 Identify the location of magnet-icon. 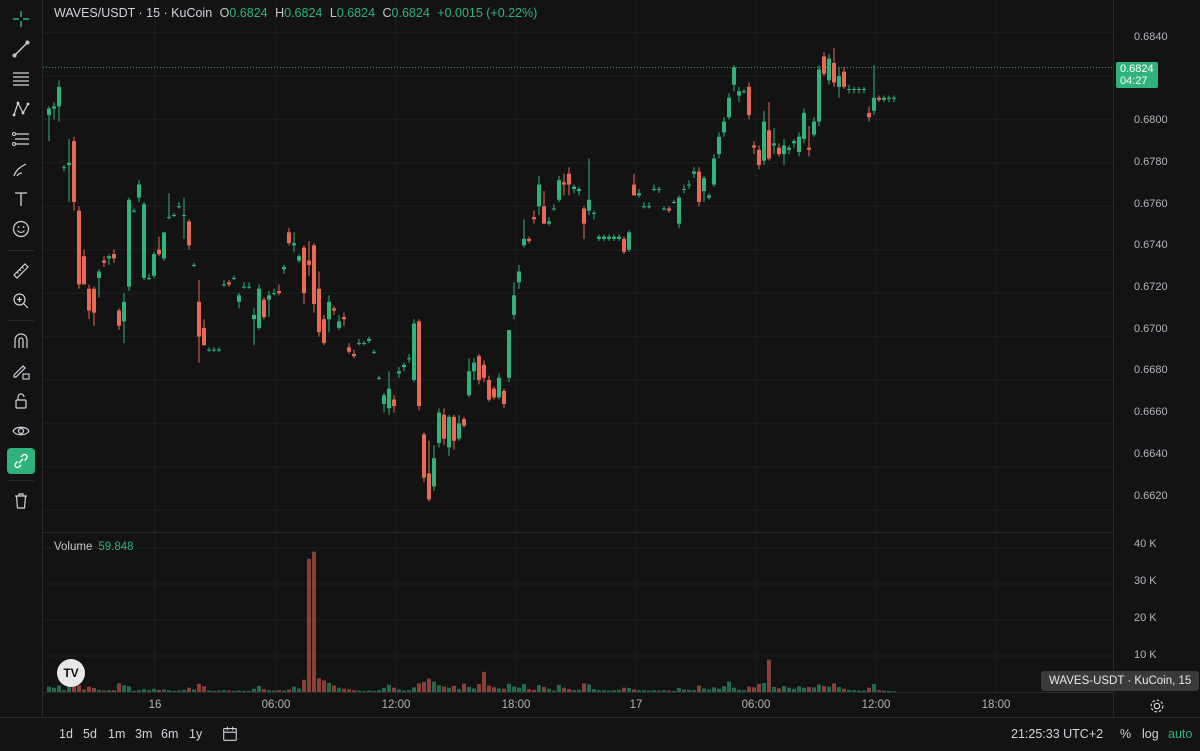
(21, 341).